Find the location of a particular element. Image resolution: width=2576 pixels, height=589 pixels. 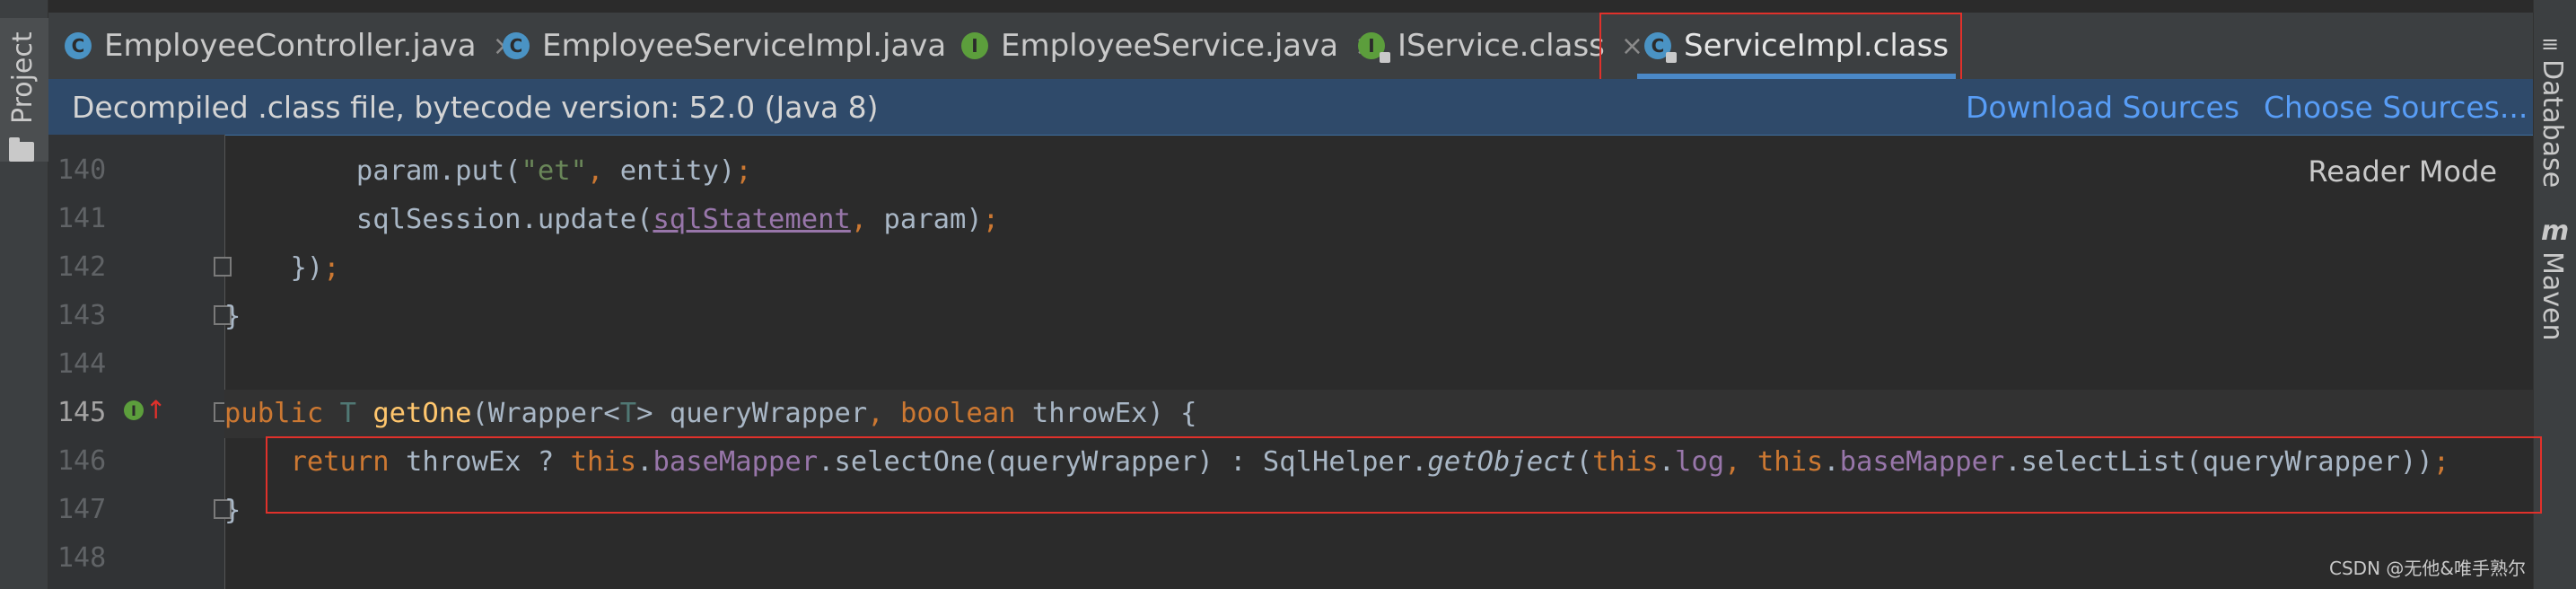

line-number: 140 is located at coordinates (82, 170).